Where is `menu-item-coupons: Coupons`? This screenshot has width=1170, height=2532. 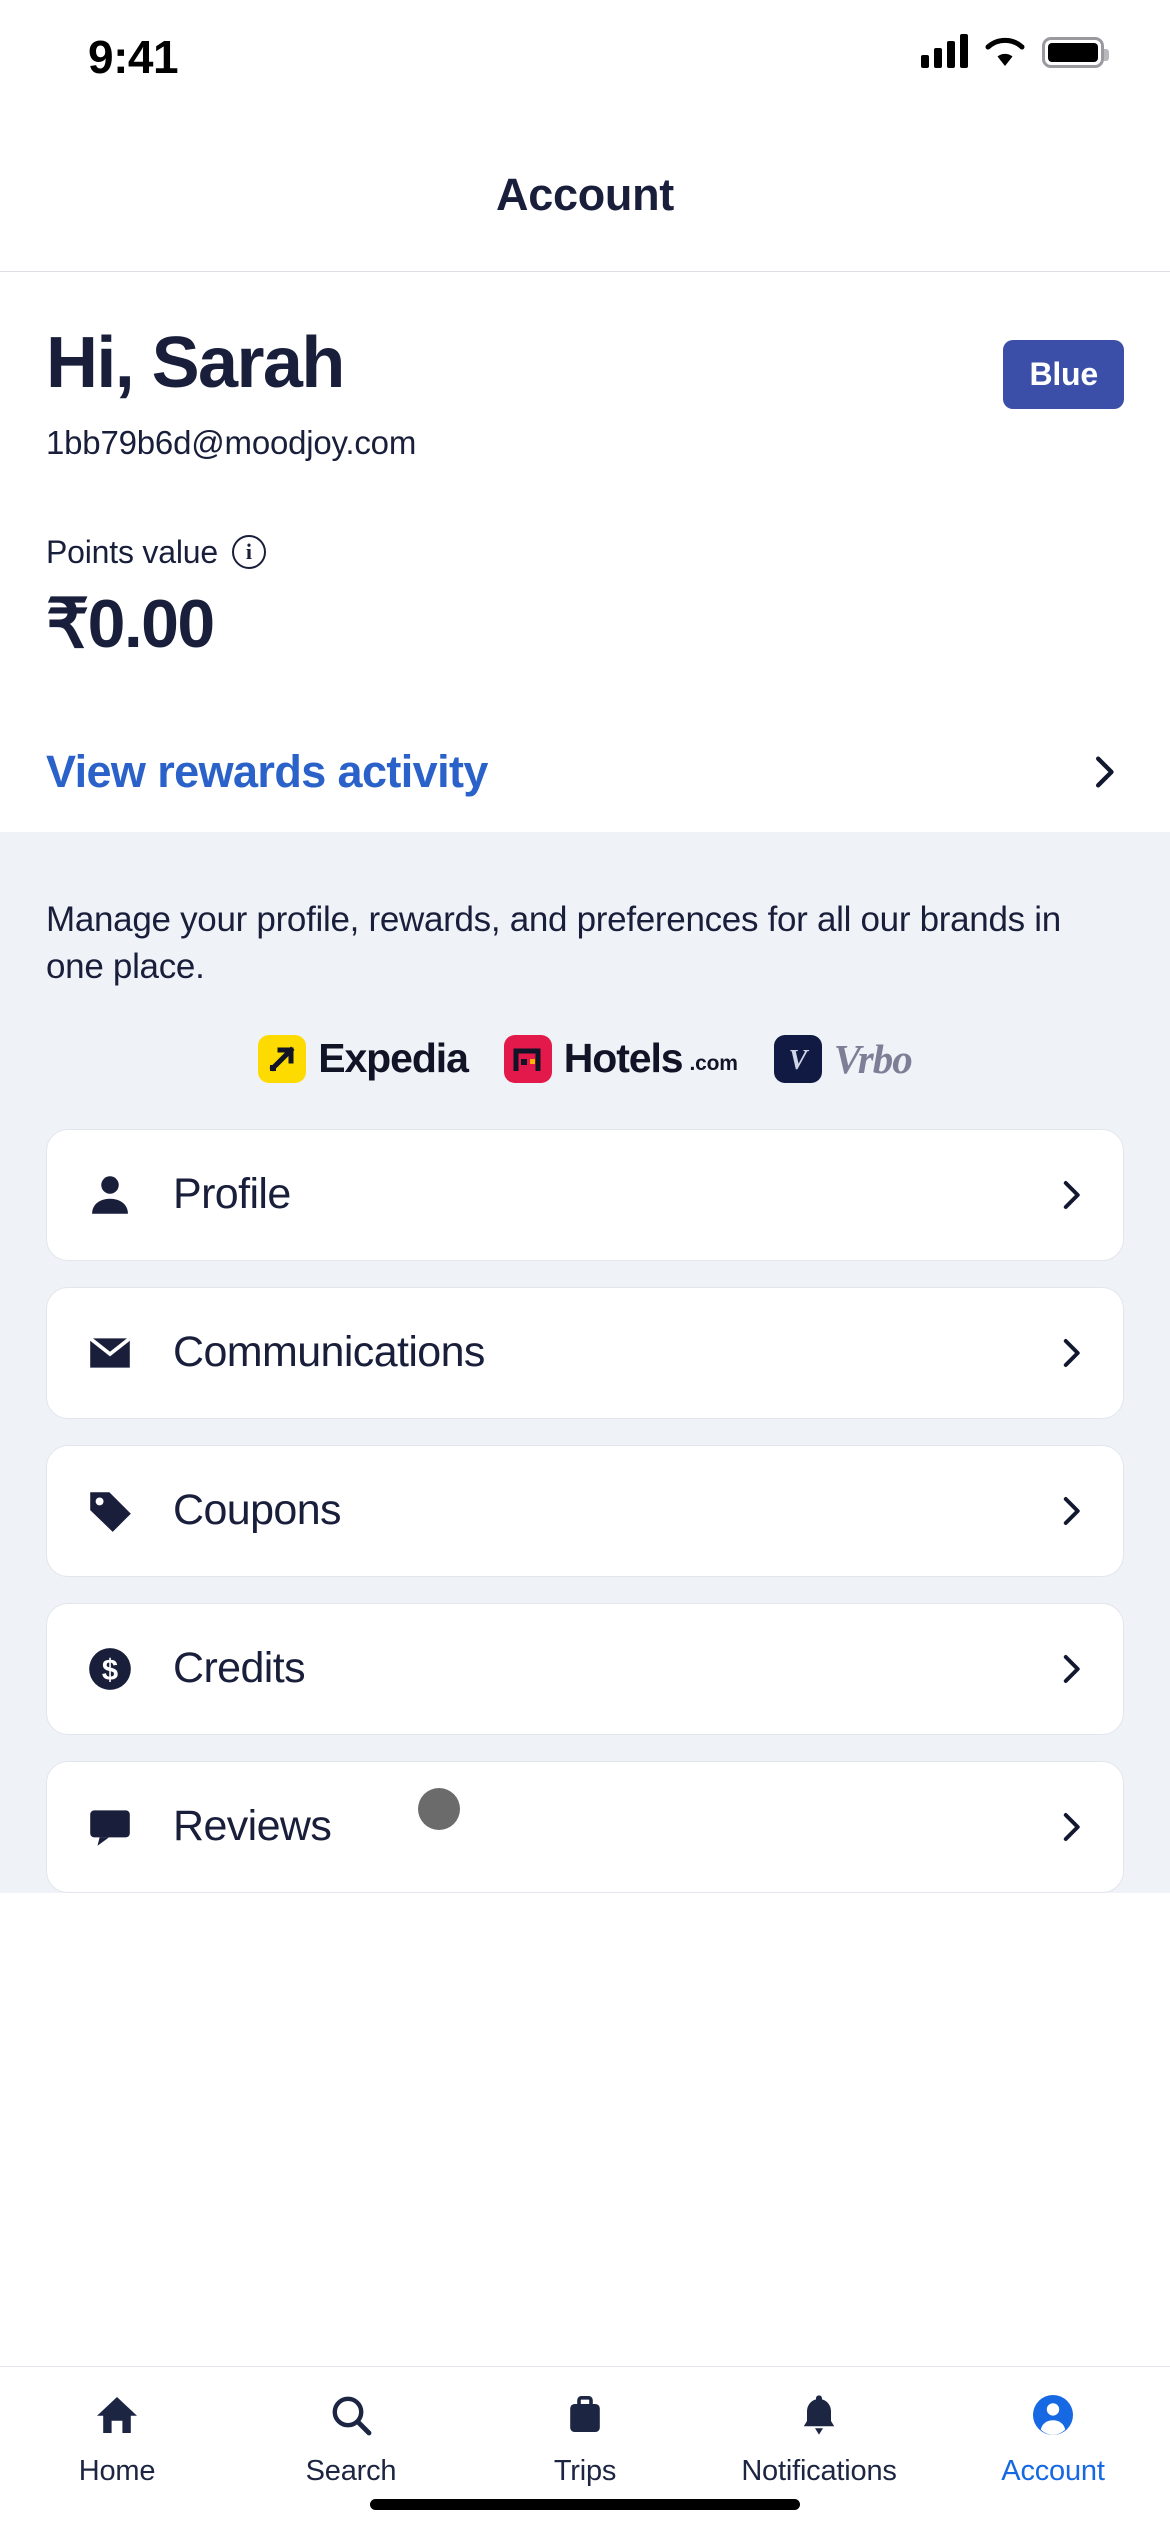 menu-item-coupons: Coupons is located at coordinates (585, 1510).